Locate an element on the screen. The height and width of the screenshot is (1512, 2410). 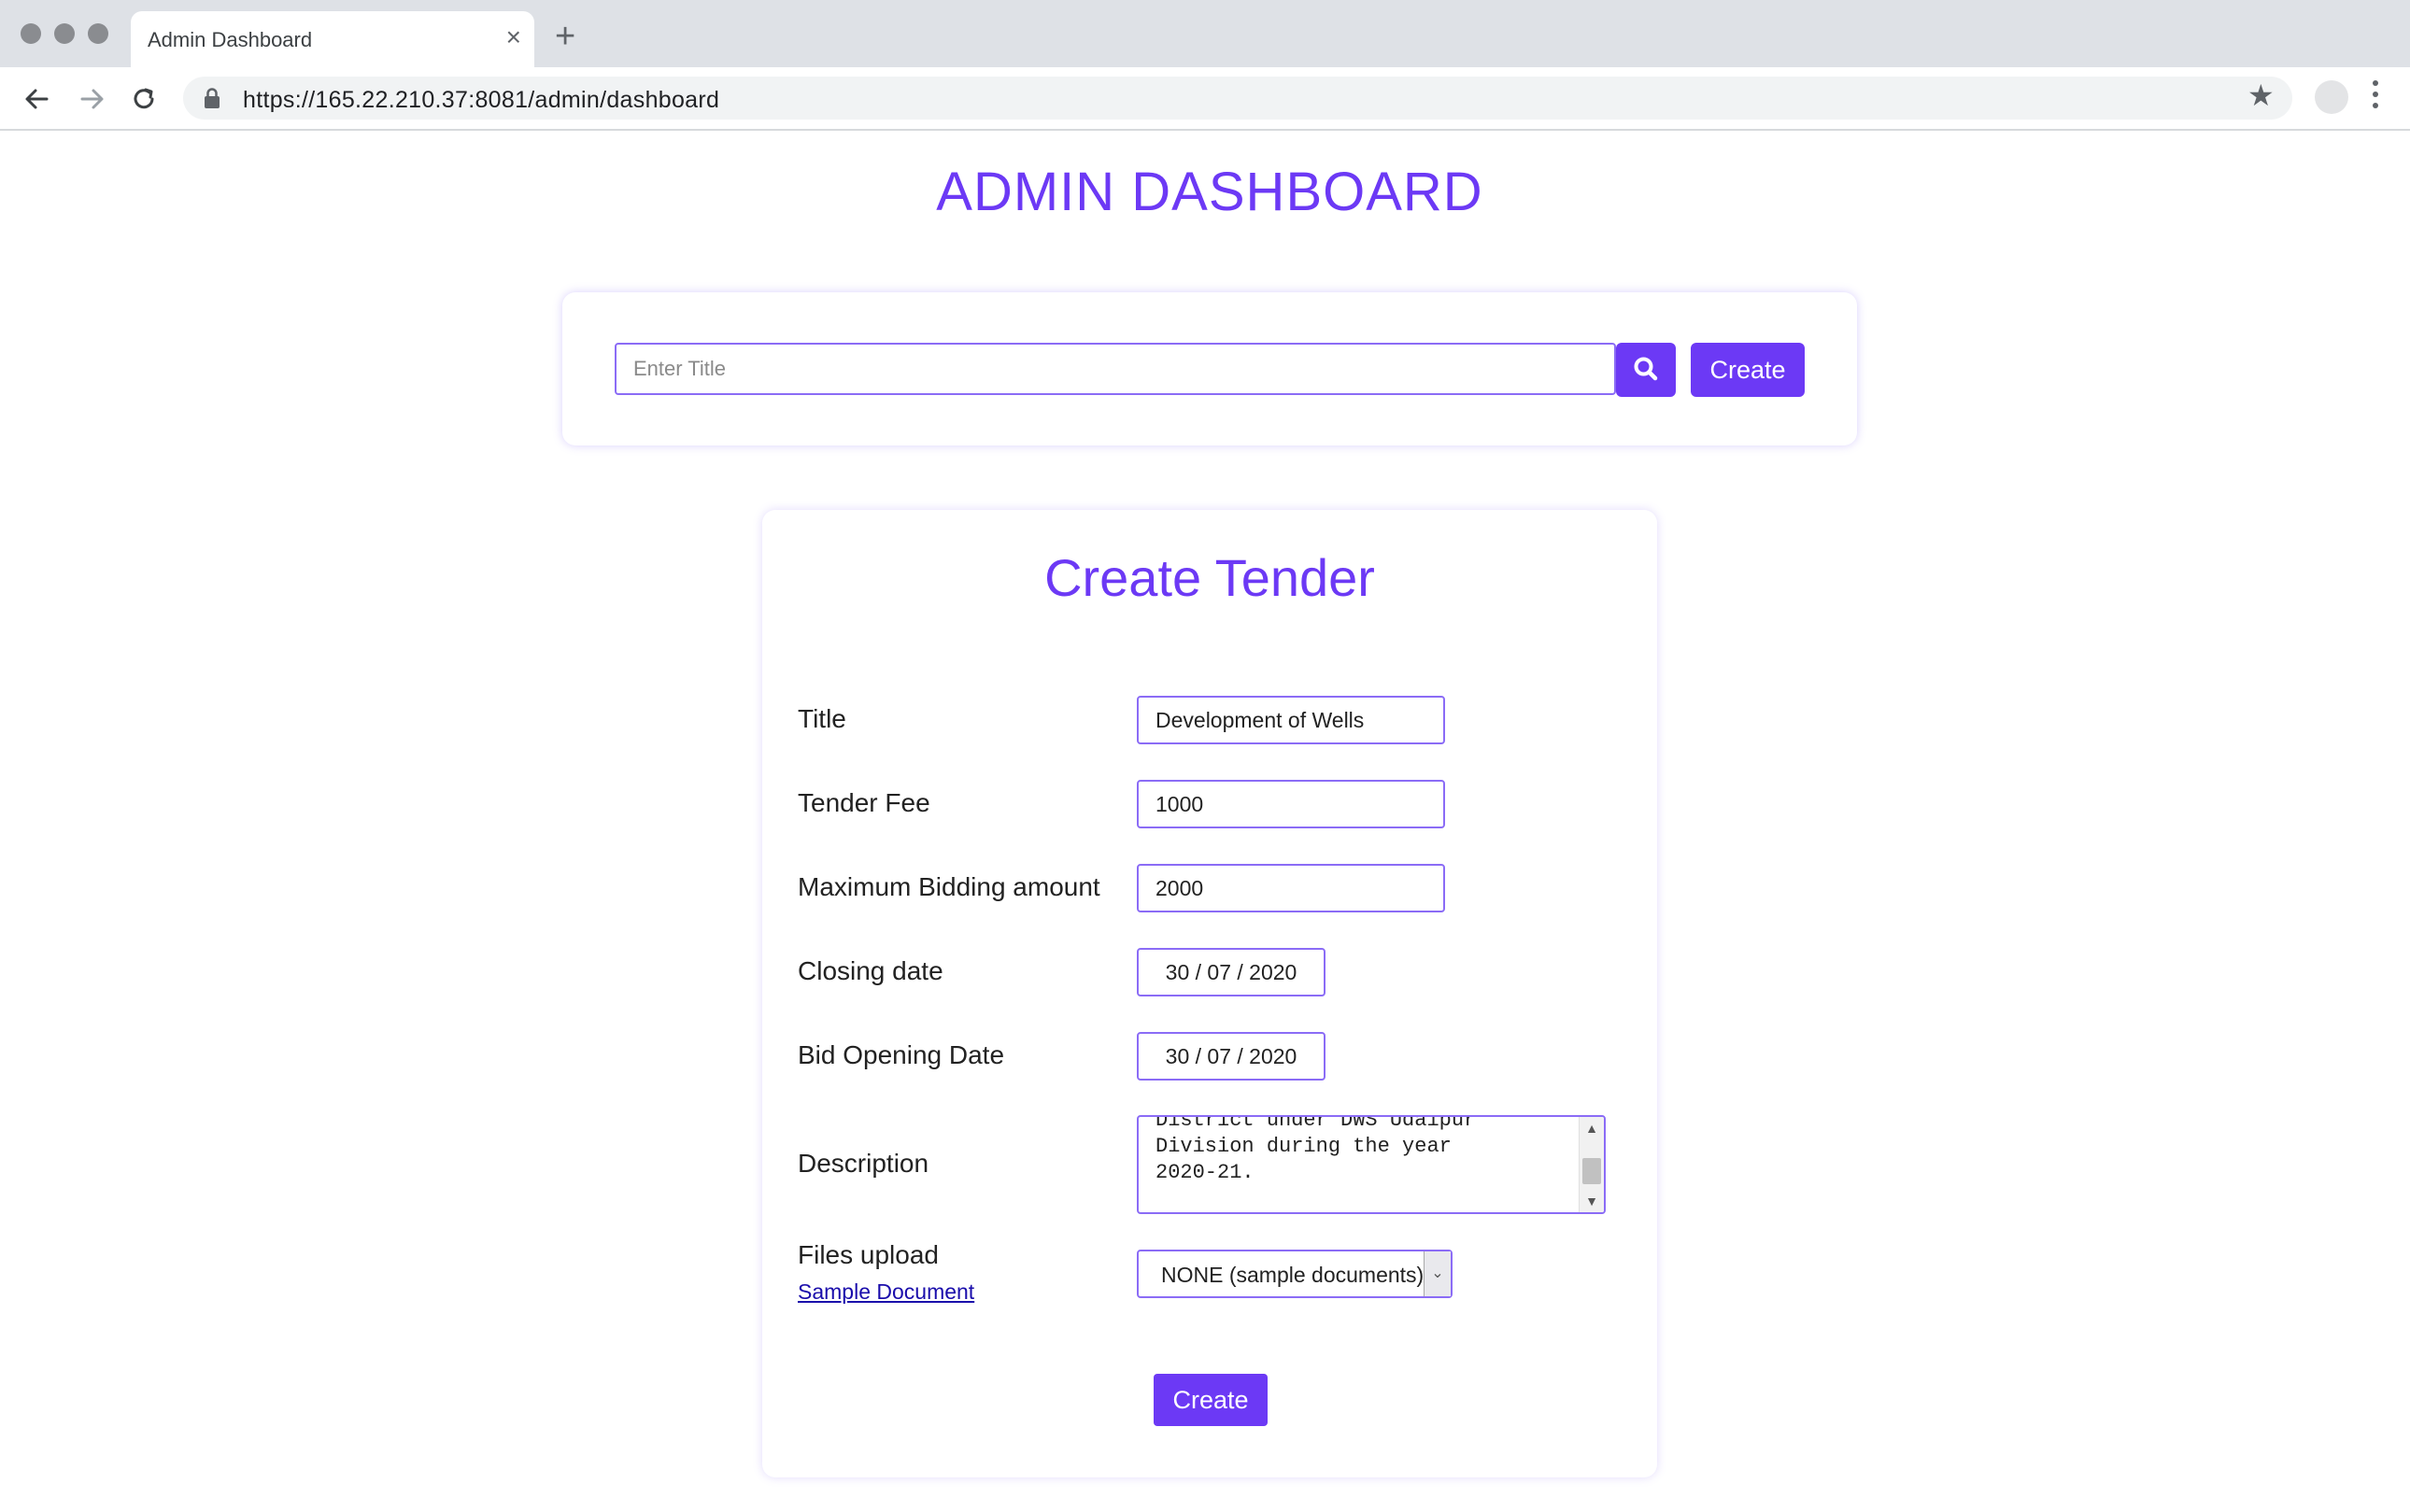
search-card: Create is located at coordinates (1209, 368).